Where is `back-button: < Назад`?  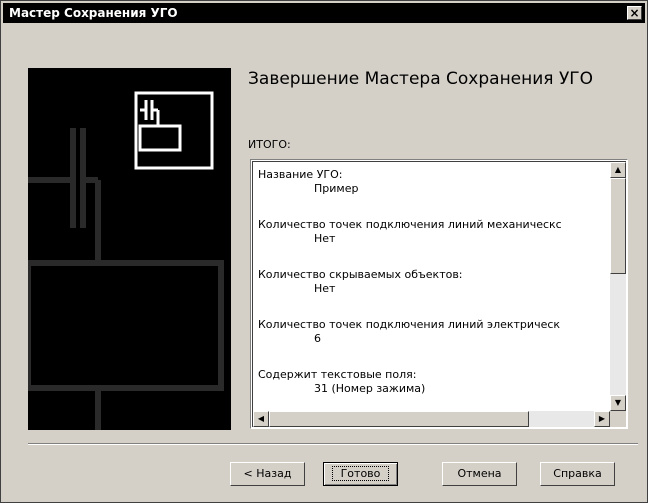
back-button: < Назад is located at coordinates (267, 474).